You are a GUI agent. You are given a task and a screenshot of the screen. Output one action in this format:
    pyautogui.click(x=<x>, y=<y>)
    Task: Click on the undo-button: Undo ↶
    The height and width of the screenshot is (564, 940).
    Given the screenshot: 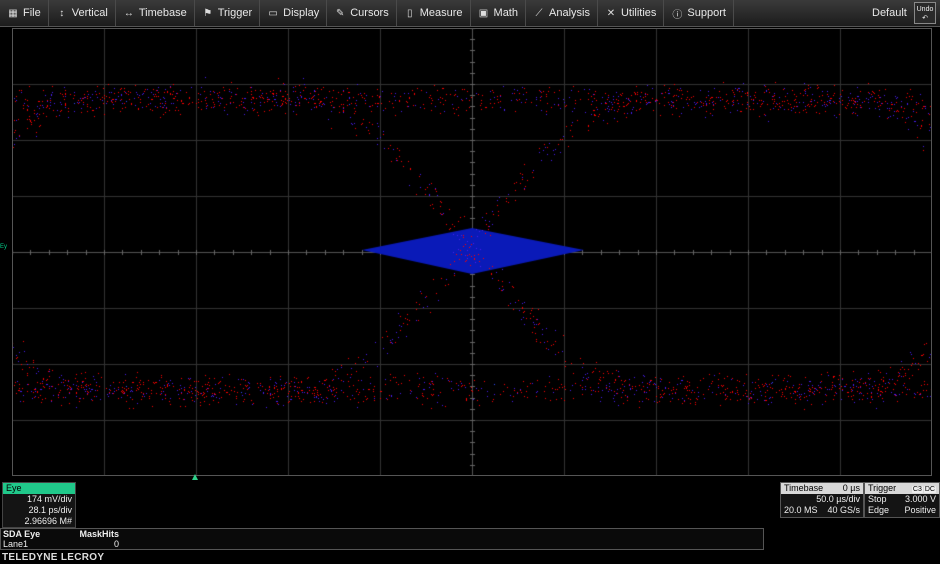 What is the action you would take?
    pyautogui.click(x=925, y=13)
    